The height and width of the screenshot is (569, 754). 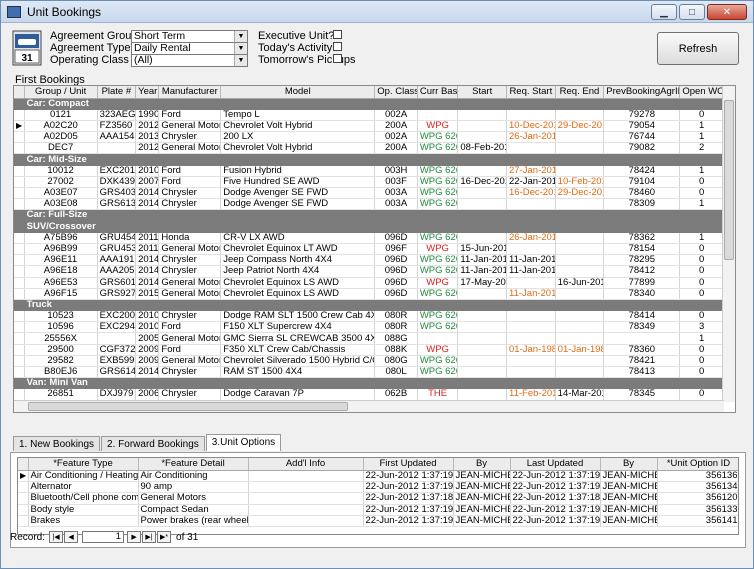 I want to click on column-header: *Unit Option ID, so click(x=697, y=464).